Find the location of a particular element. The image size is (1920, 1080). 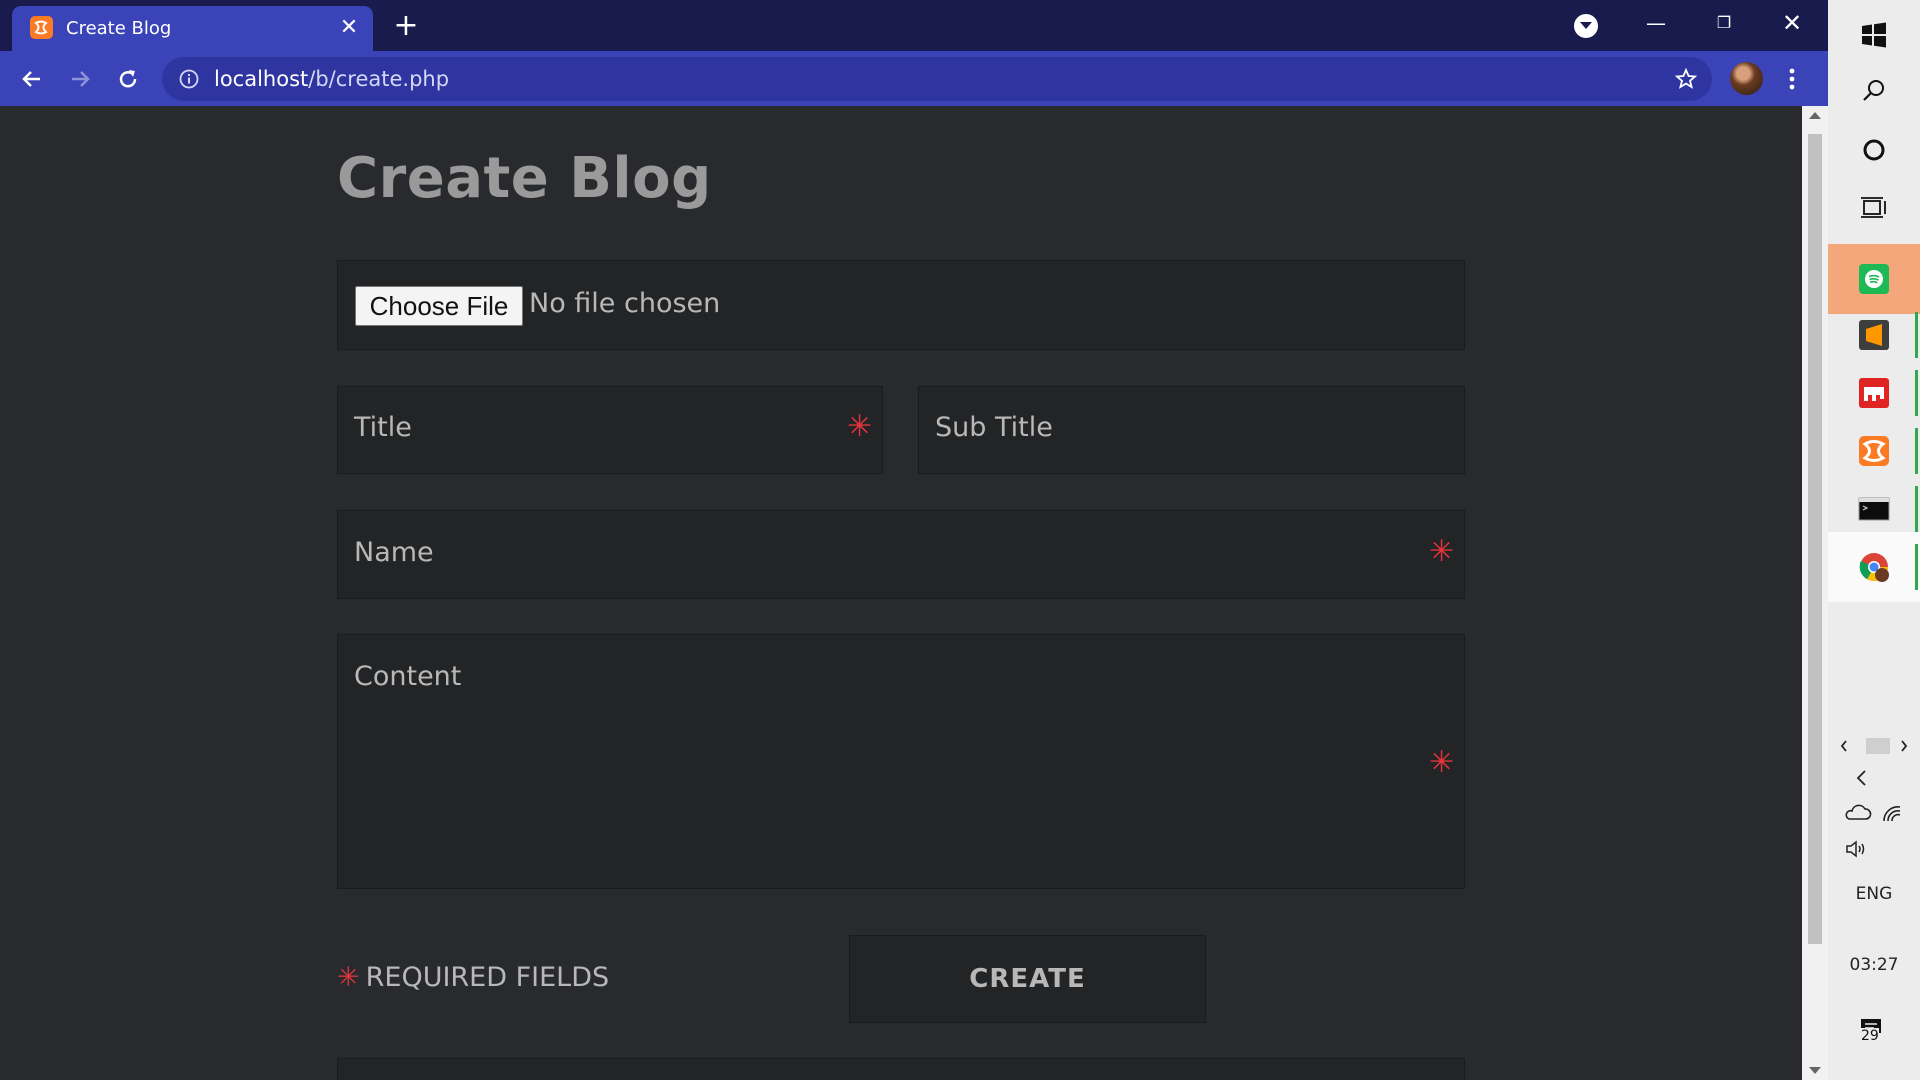

window-close-button: ✕ is located at coordinates (1792, 23).